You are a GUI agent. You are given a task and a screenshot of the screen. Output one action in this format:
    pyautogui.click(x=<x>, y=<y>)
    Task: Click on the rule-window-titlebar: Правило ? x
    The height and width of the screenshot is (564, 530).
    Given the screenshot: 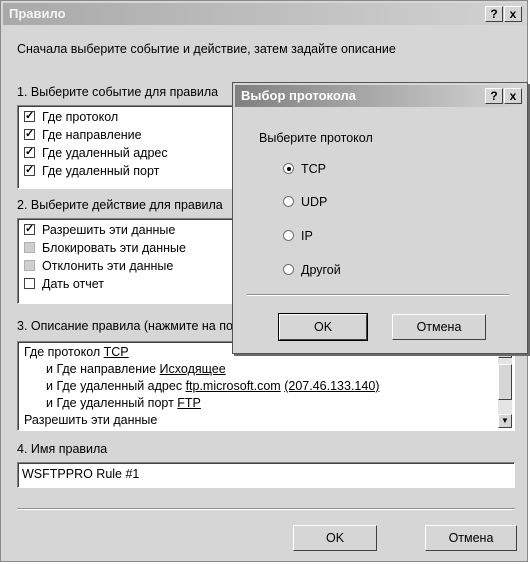 What is the action you would take?
    pyautogui.click(x=264, y=14)
    